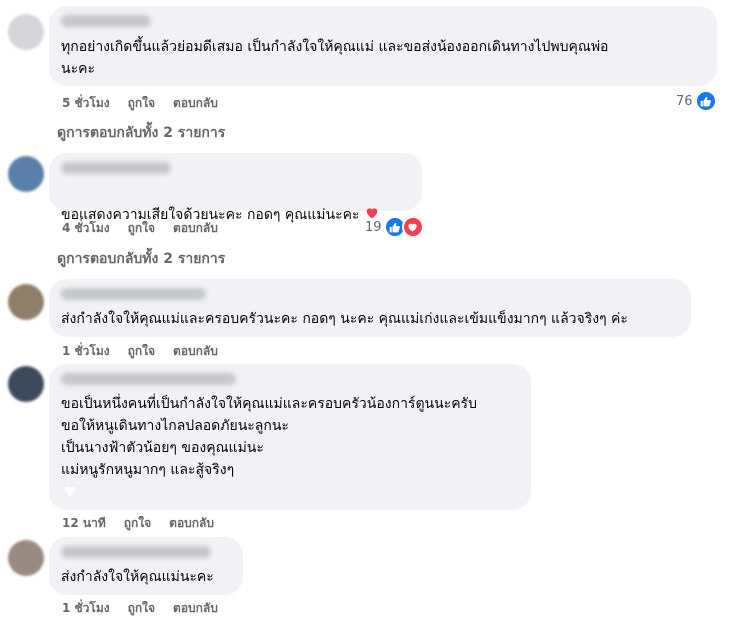  I want to click on white-heart-emoji-icon, so click(70, 492).